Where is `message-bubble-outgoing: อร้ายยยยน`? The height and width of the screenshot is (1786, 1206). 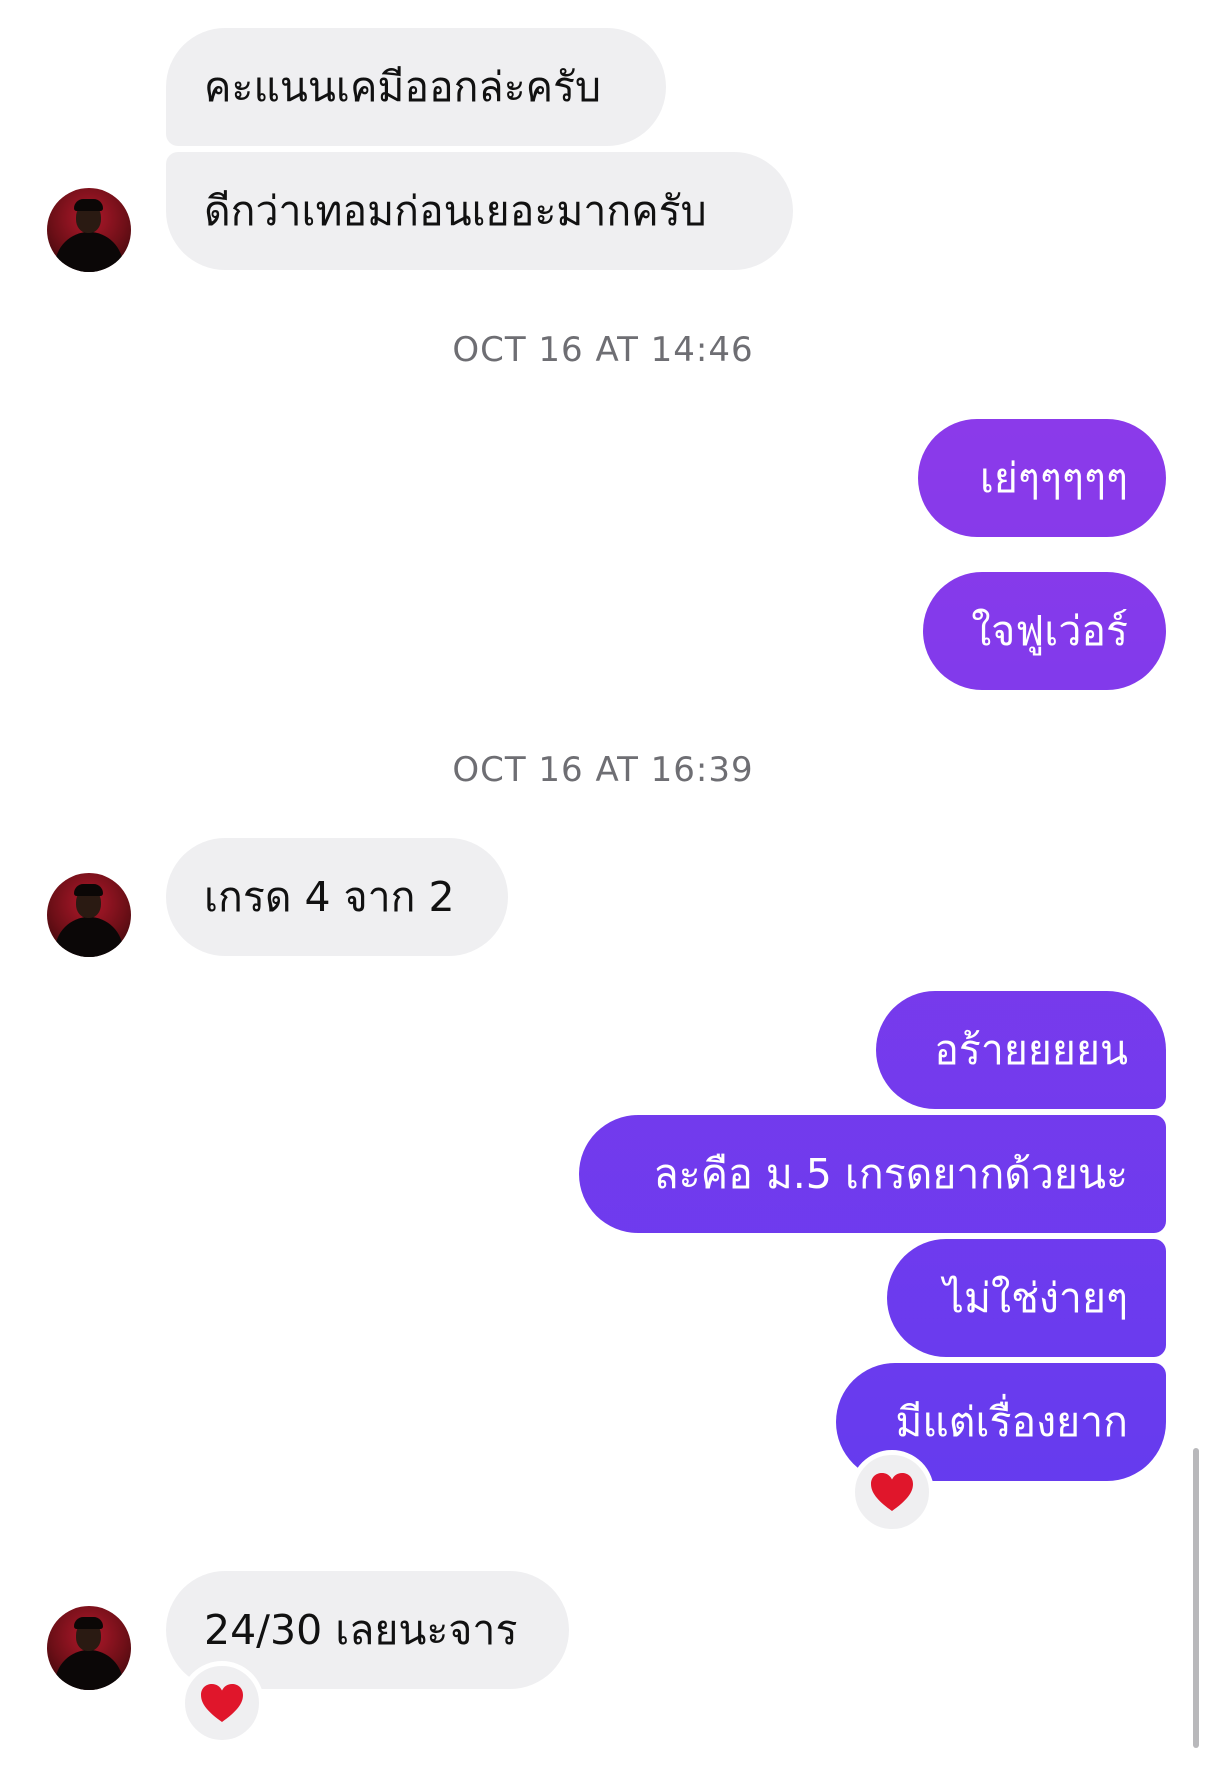
message-bubble-outgoing: อร้ายยยยน is located at coordinates (1021, 1050).